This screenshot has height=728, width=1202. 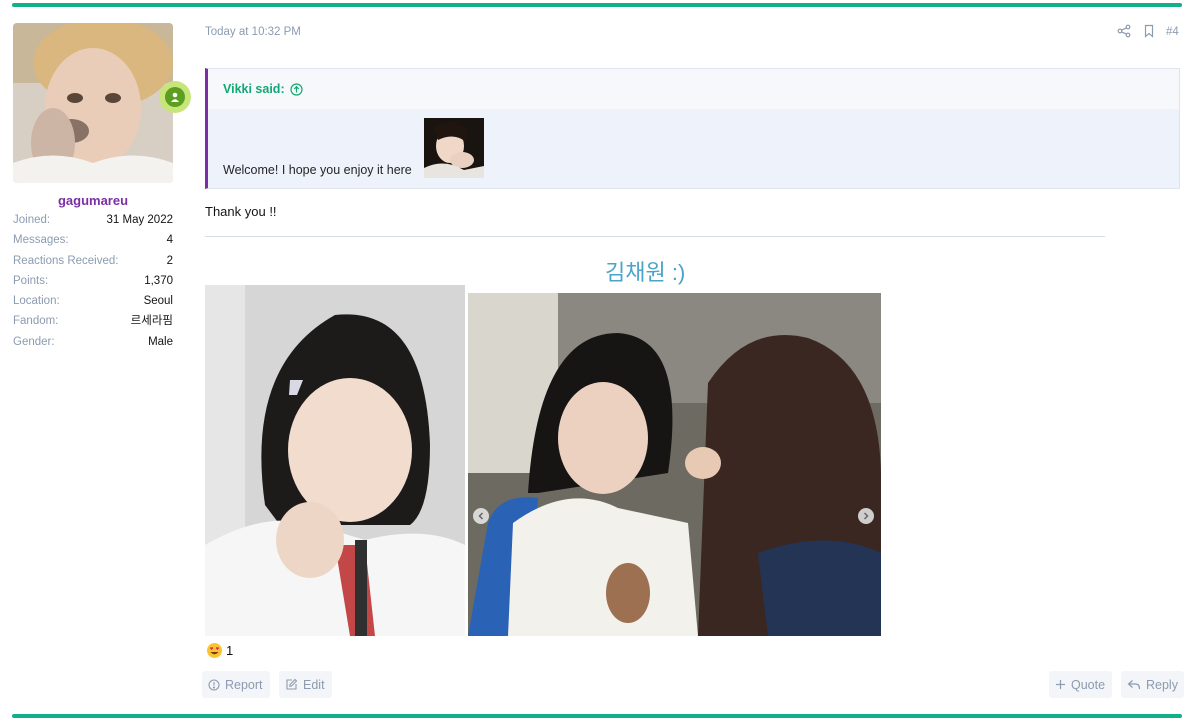 What do you see at coordinates (93, 321) in the screenshot?
I see `stat-fandom: Fandom: 르세라핌` at bounding box center [93, 321].